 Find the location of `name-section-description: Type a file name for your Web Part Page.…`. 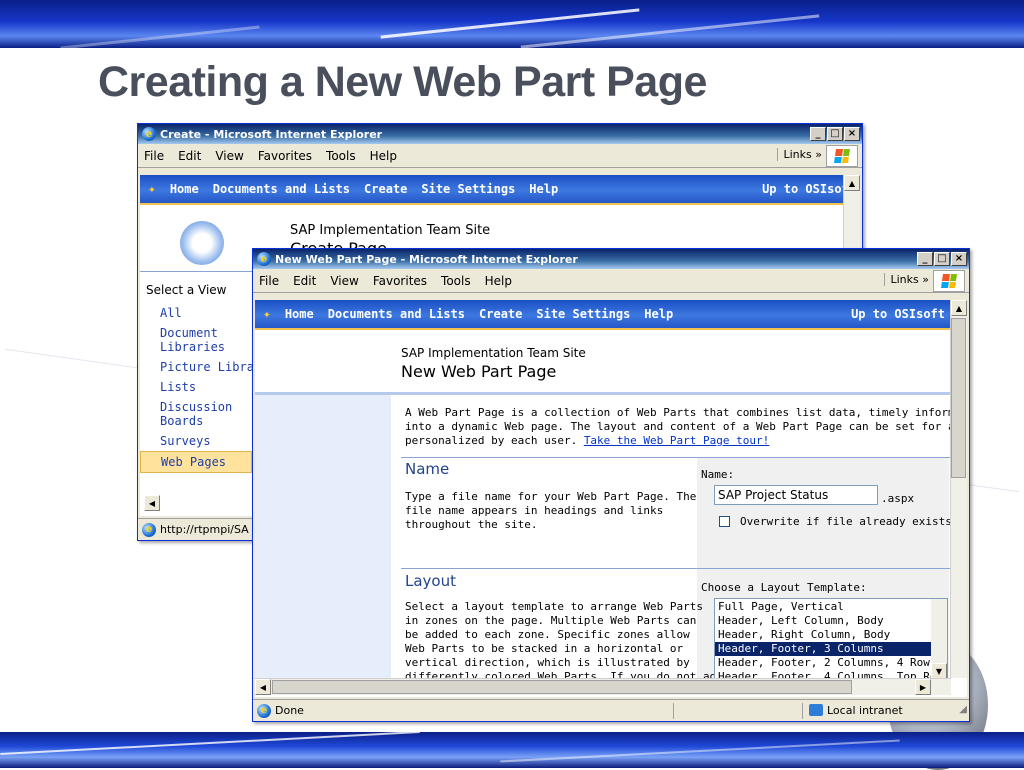

name-section-description: Type a file name for your Web Part Page.… is located at coordinates (551, 510).